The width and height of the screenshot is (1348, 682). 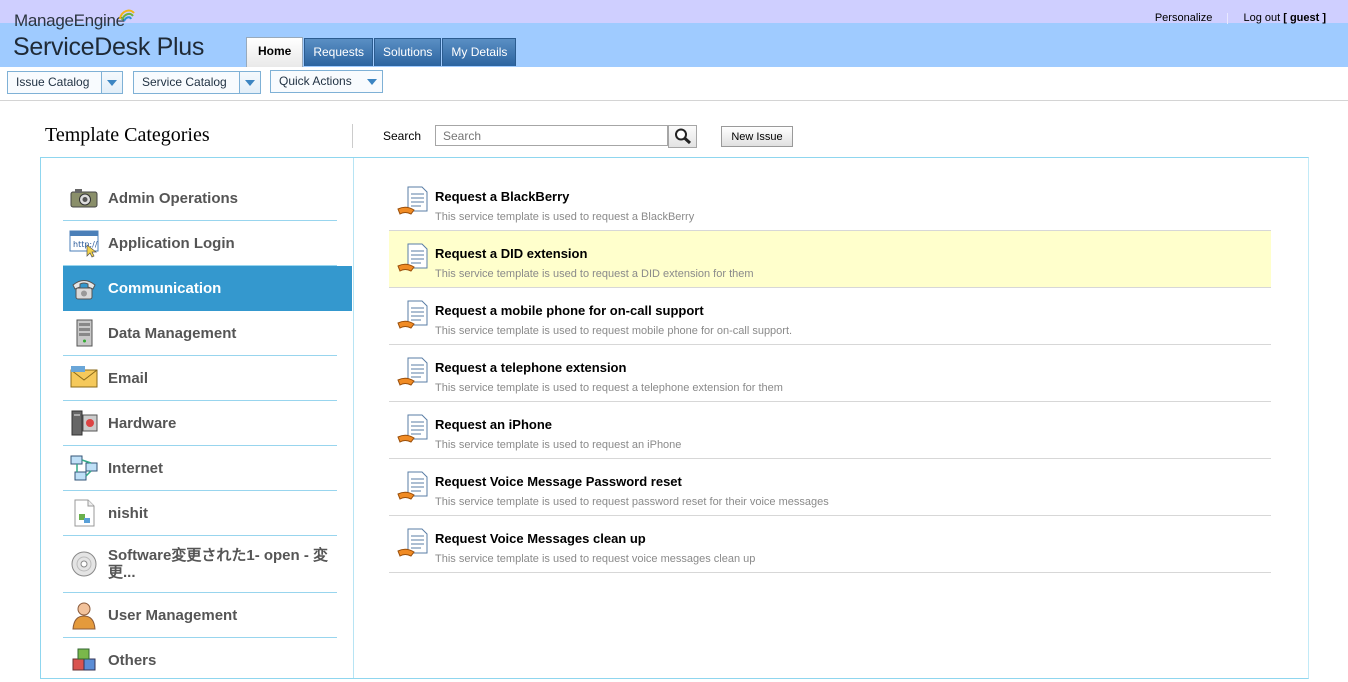 I want to click on top-strip, so click(x=674, y=11).